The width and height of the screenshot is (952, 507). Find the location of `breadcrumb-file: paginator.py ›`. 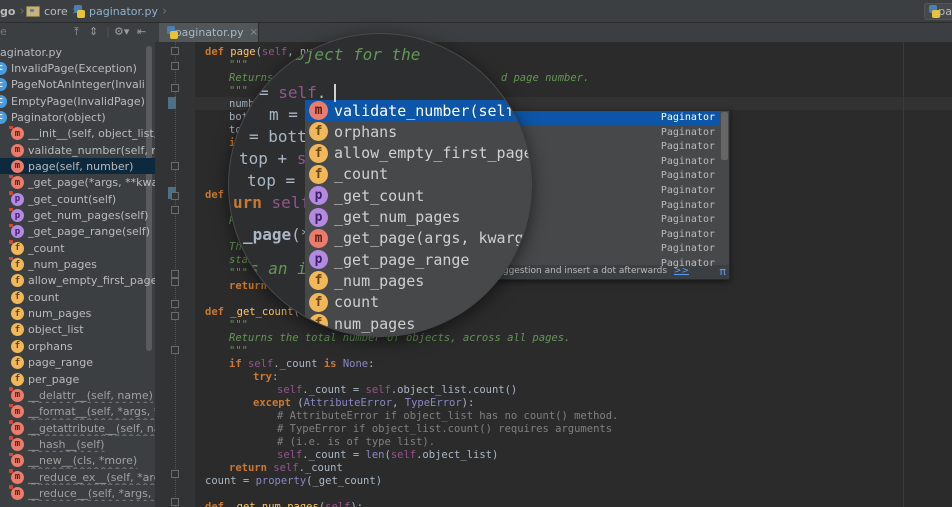

breadcrumb-file: paginator.py › is located at coordinates (120, 11).